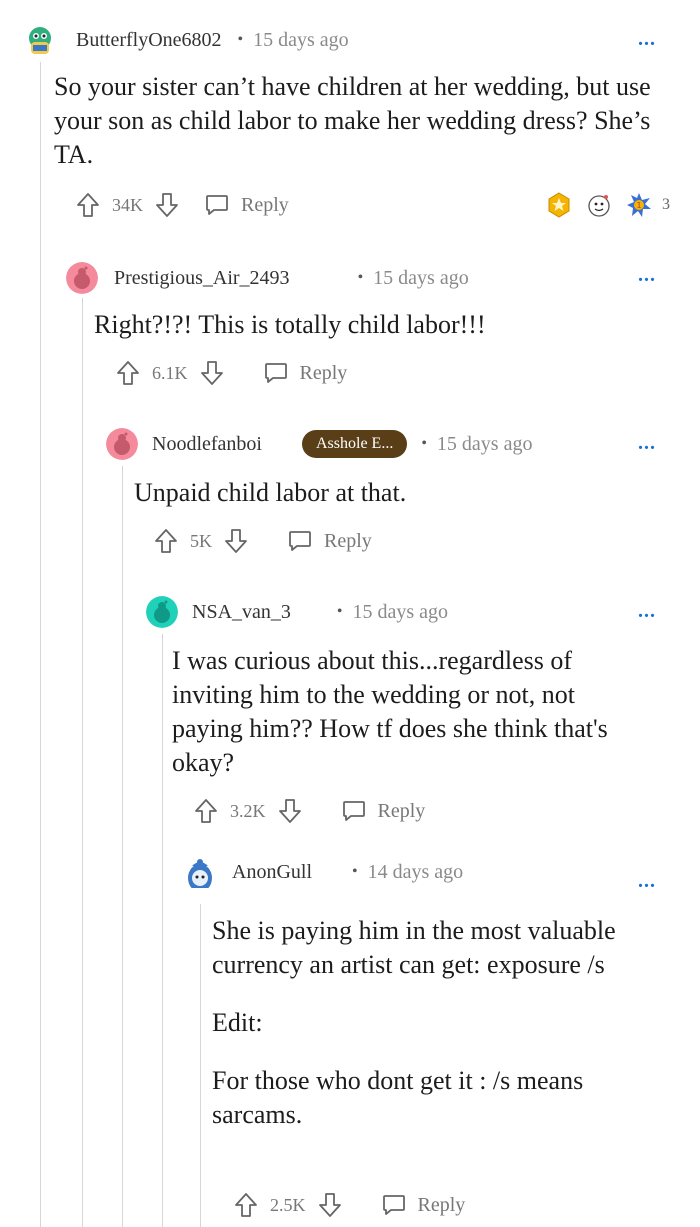 This screenshot has width=700, height=1227. What do you see at coordinates (270, 492) in the screenshot?
I see `comment-paragraph: Unpaid child labor at that.` at bounding box center [270, 492].